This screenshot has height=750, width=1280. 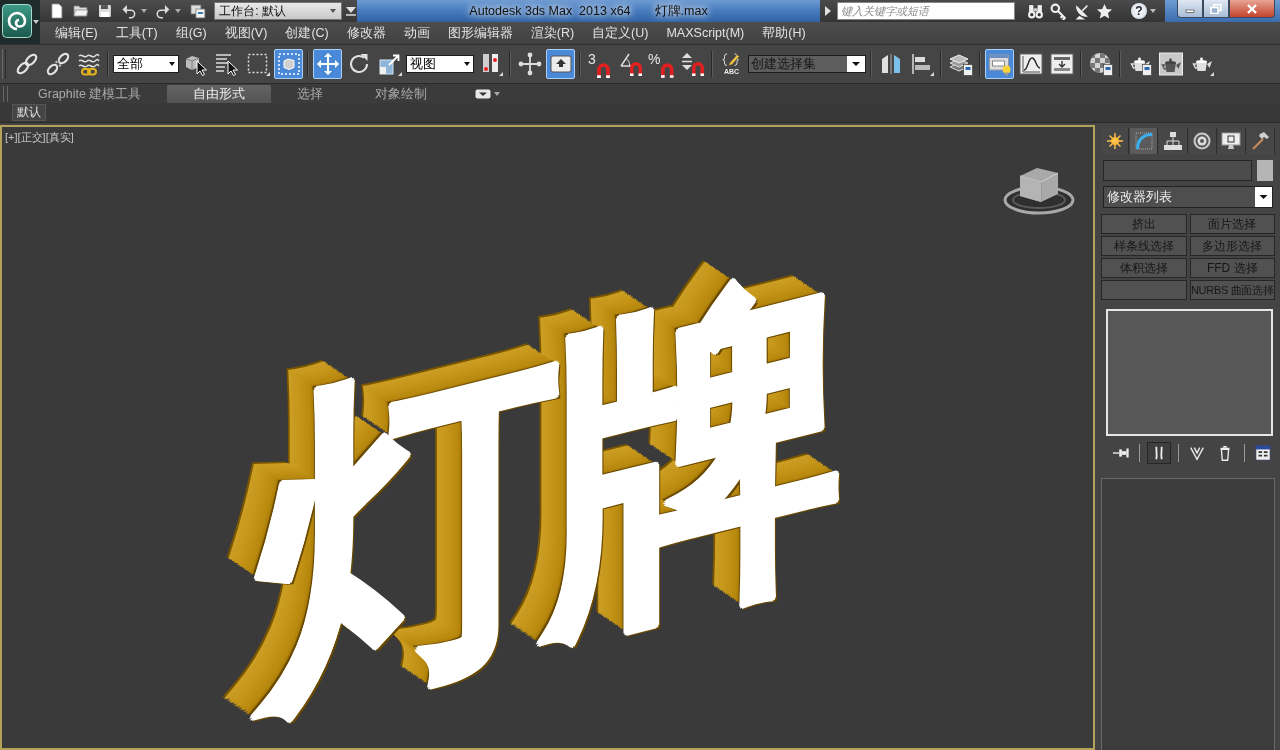 What do you see at coordinates (550, 11) in the screenshot?
I see `window-title: Autodesk 3ds Max 2013 x64` at bounding box center [550, 11].